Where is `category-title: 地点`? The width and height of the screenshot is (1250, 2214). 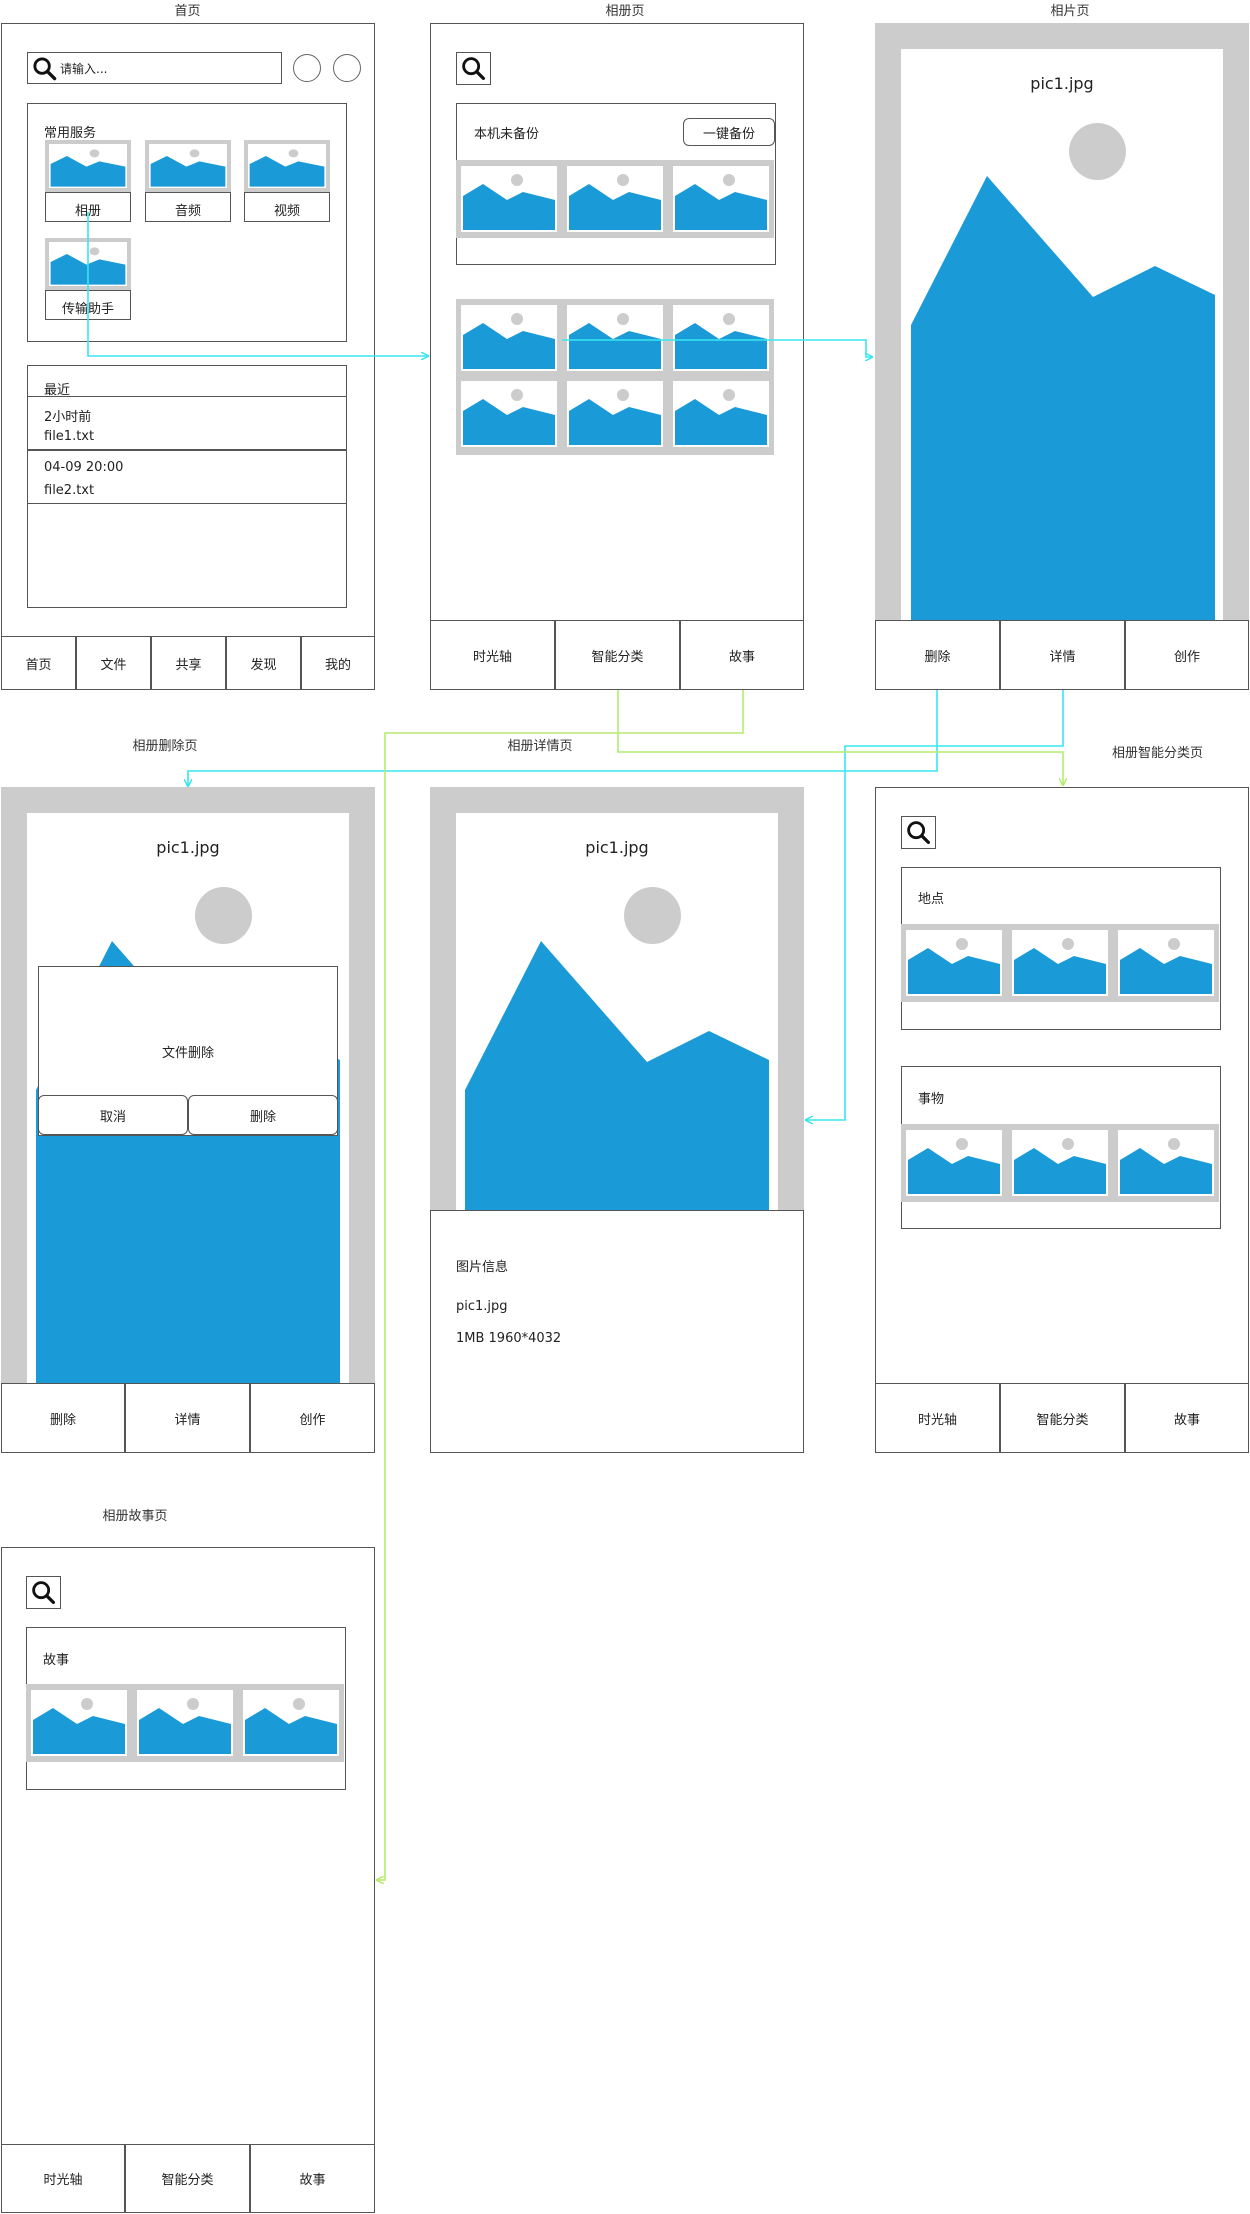
category-title: 地点 is located at coordinates (931, 899).